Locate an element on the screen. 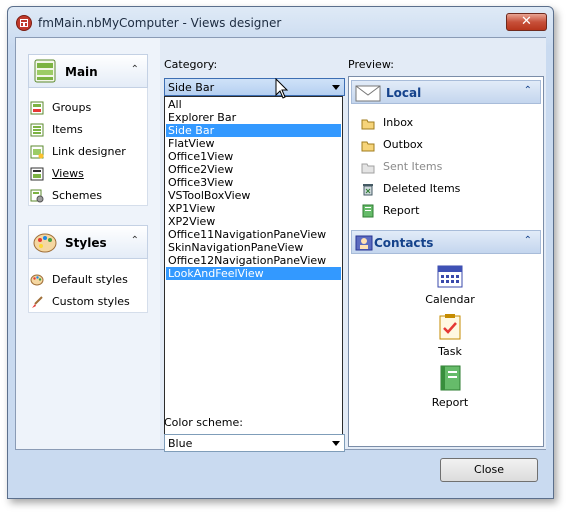 The image size is (567, 513). preview-large-item-label: Report is located at coordinates (450, 402).